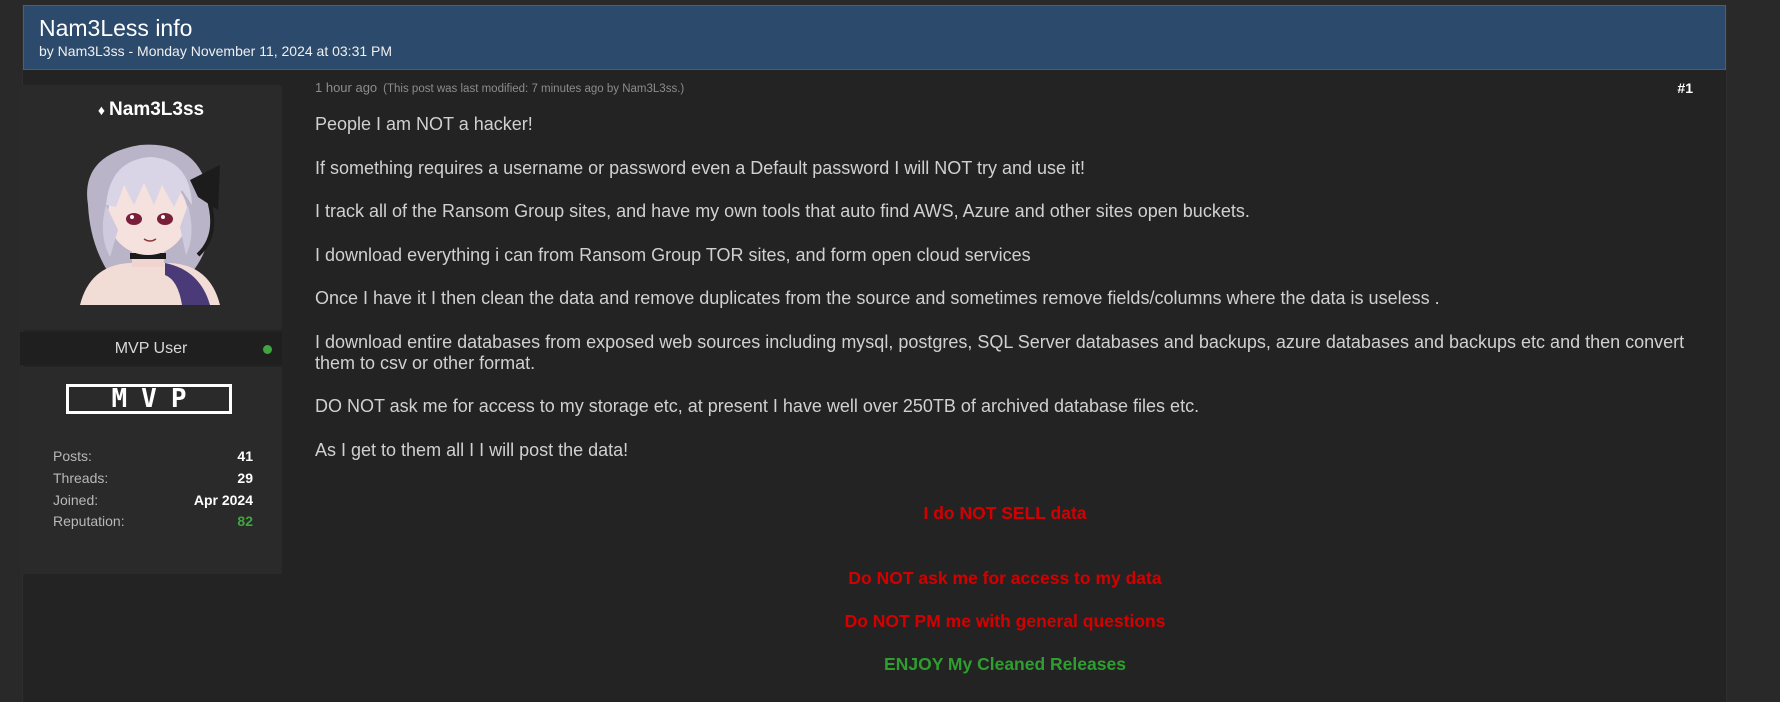  I want to click on mvp-badge: MVP, so click(149, 399).